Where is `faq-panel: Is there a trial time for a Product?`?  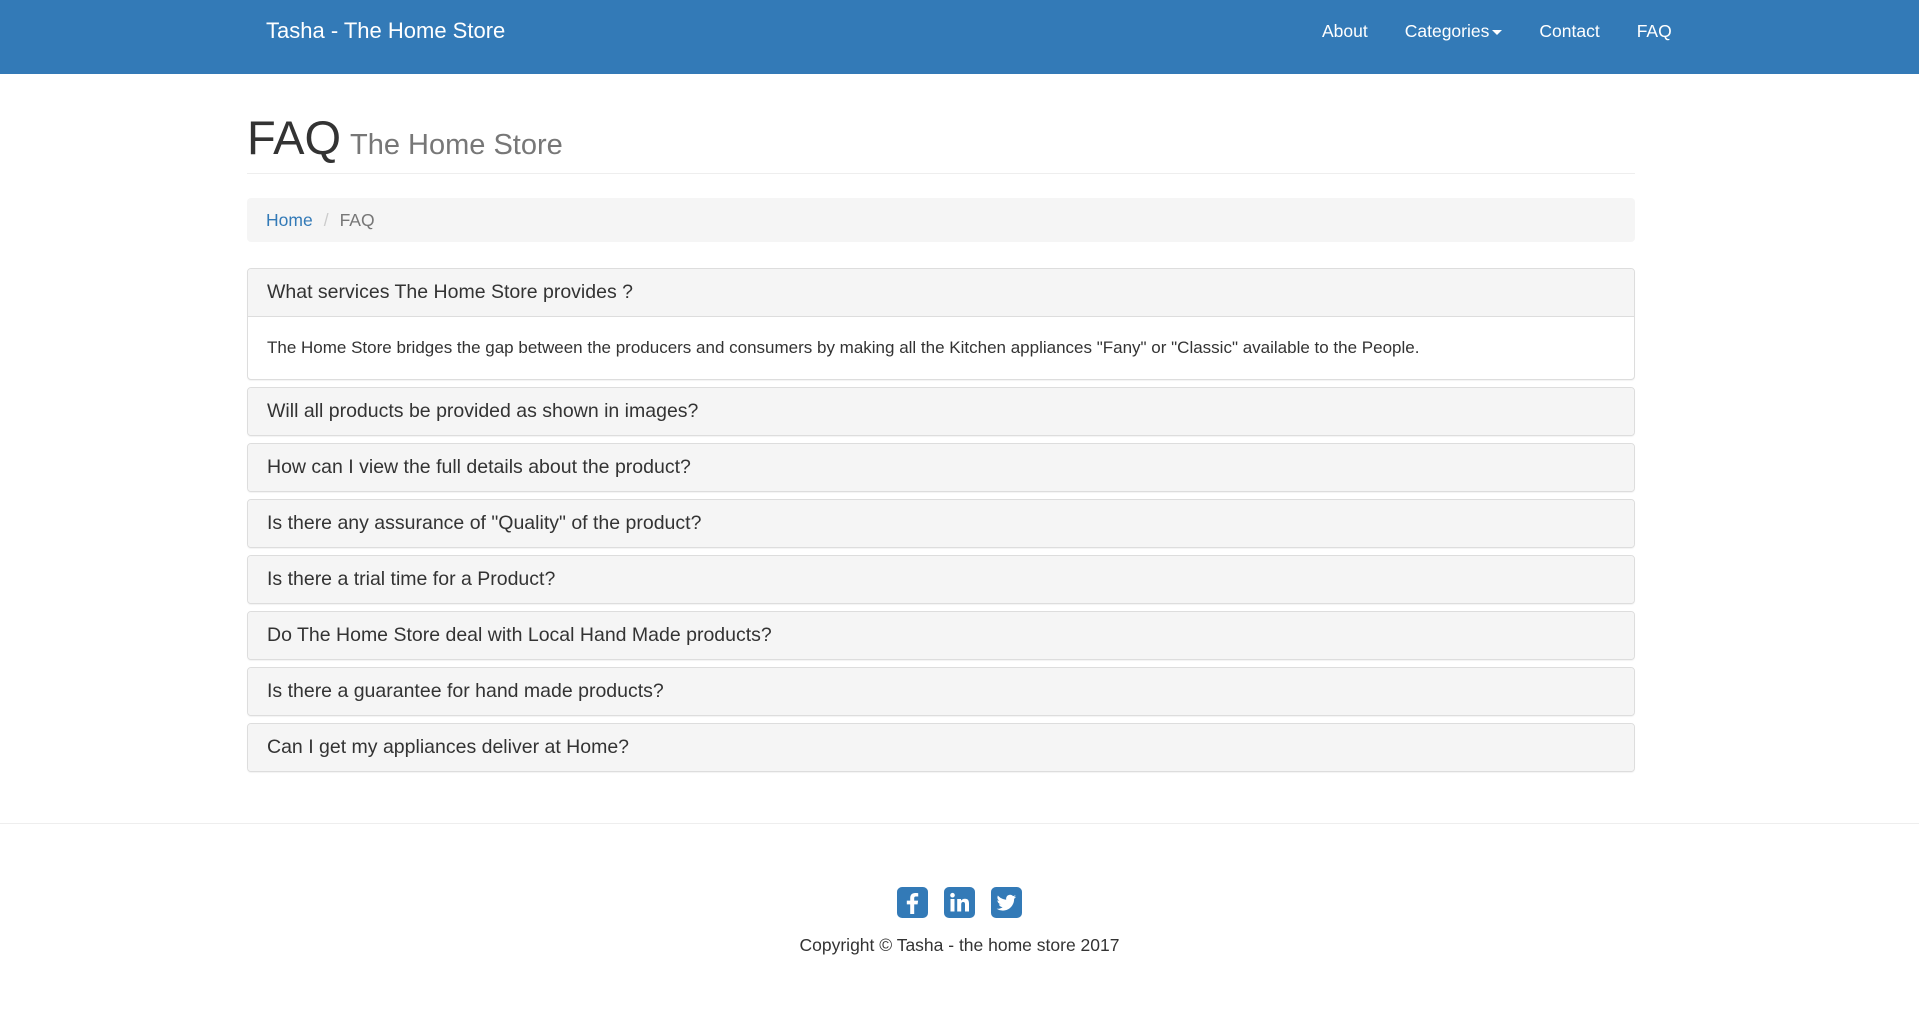 faq-panel: Is there a trial time for a Product? is located at coordinates (941, 579).